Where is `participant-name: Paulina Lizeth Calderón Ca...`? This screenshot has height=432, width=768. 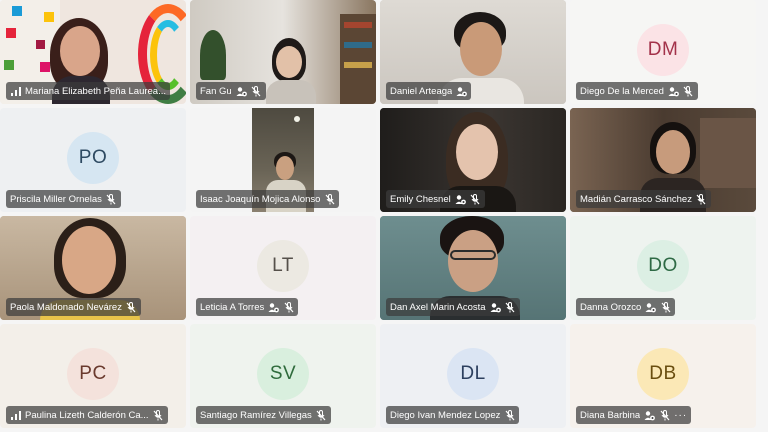
participant-name: Paulina Lizeth Calderón Ca... is located at coordinates (87, 415).